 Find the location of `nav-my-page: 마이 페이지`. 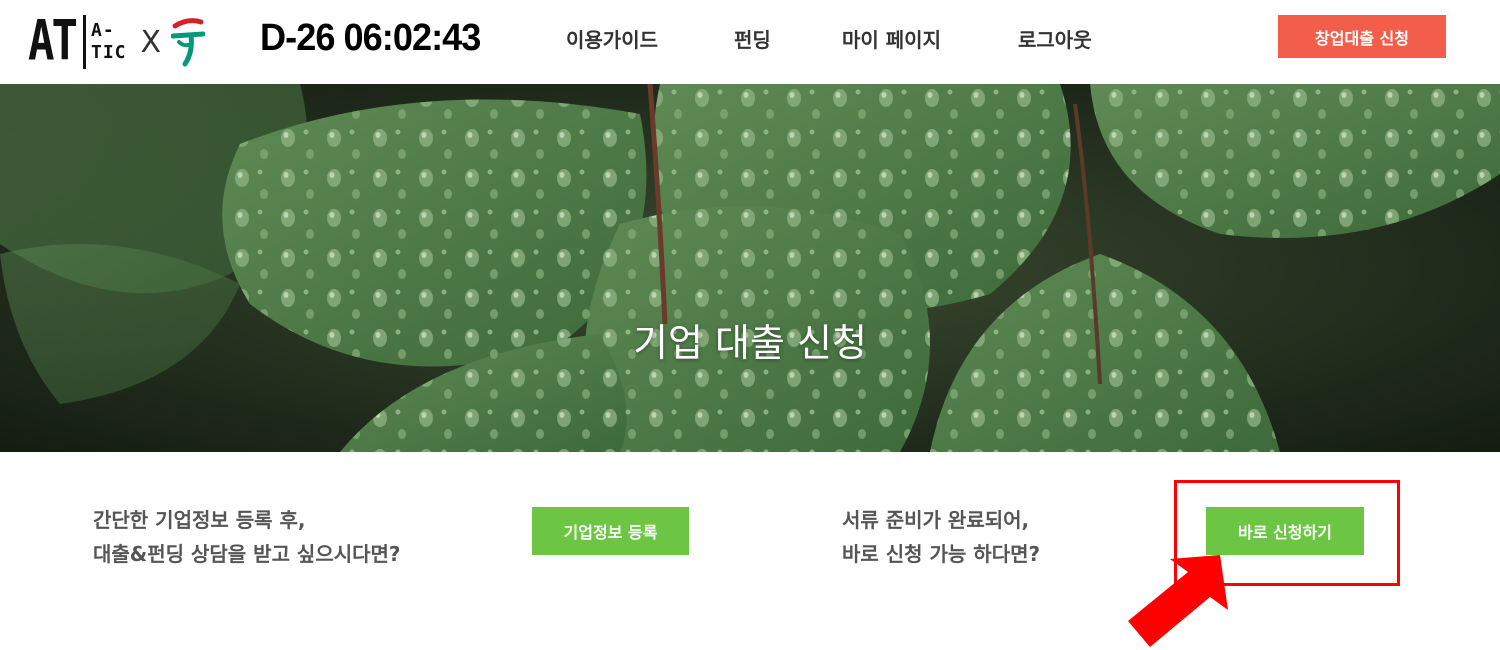

nav-my-page: 마이 페이지 is located at coordinates (891, 38).